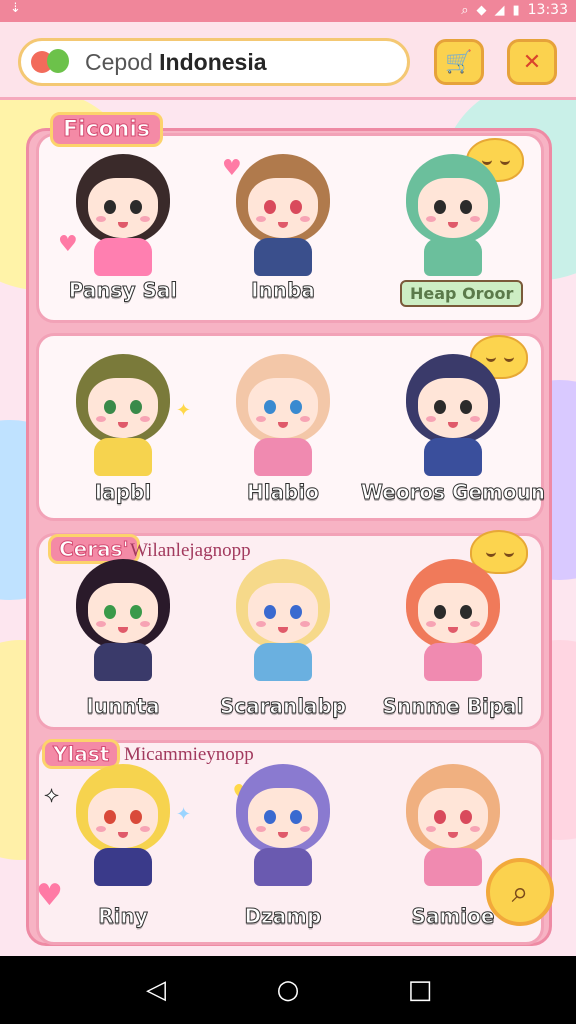 This screenshot has height=1024, width=576. I want to click on character-name: Heap Oroor, so click(462, 293).